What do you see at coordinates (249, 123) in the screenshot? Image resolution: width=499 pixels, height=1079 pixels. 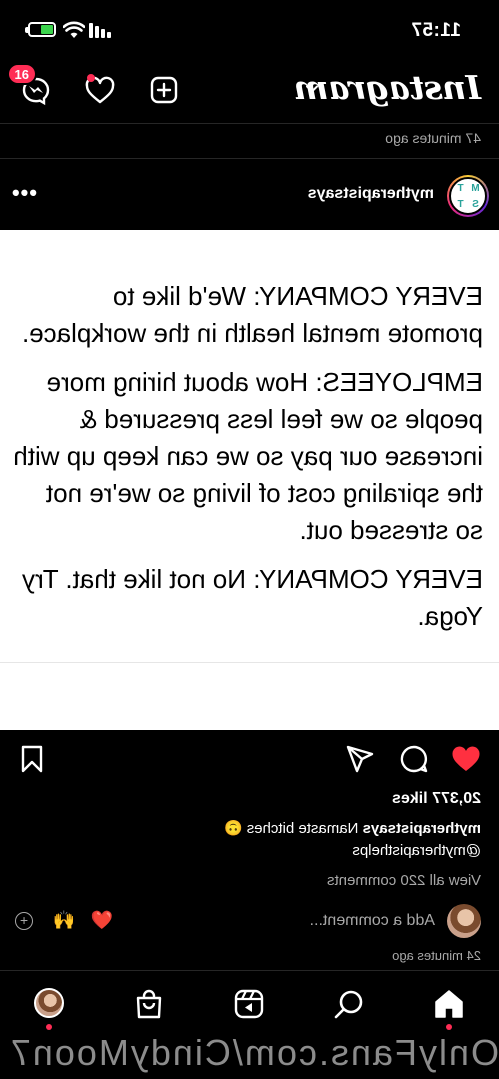 I see `header-divider` at bounding box center [249, 123].